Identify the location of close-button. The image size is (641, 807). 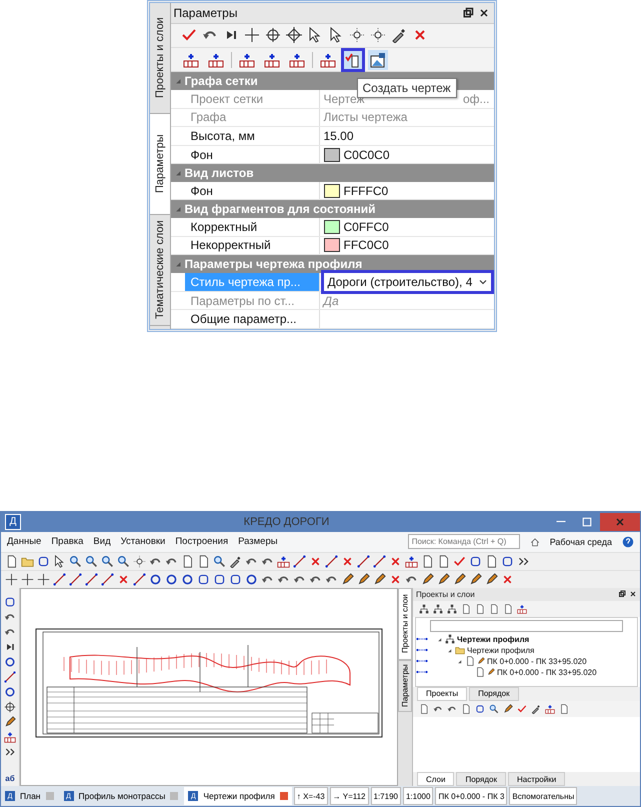
(620, 521).